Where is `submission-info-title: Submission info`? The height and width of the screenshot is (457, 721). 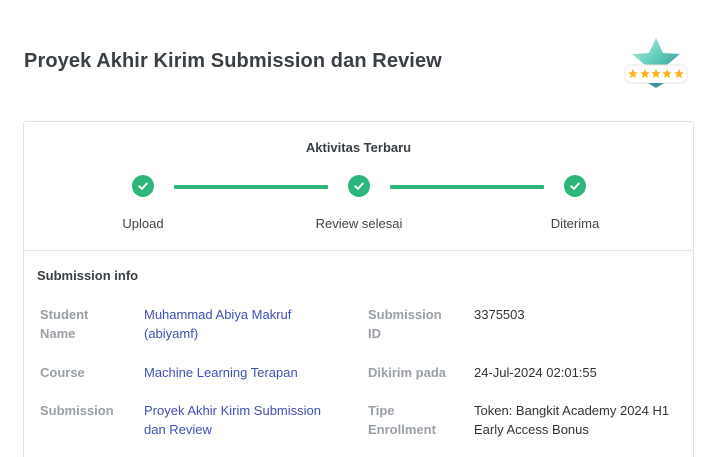
submission-info-title: Submission info is located at coordinates (88, 275).